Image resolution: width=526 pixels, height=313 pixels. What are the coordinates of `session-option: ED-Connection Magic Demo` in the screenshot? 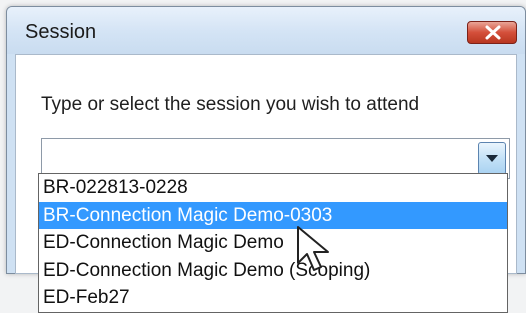 It's located at (273, 243).